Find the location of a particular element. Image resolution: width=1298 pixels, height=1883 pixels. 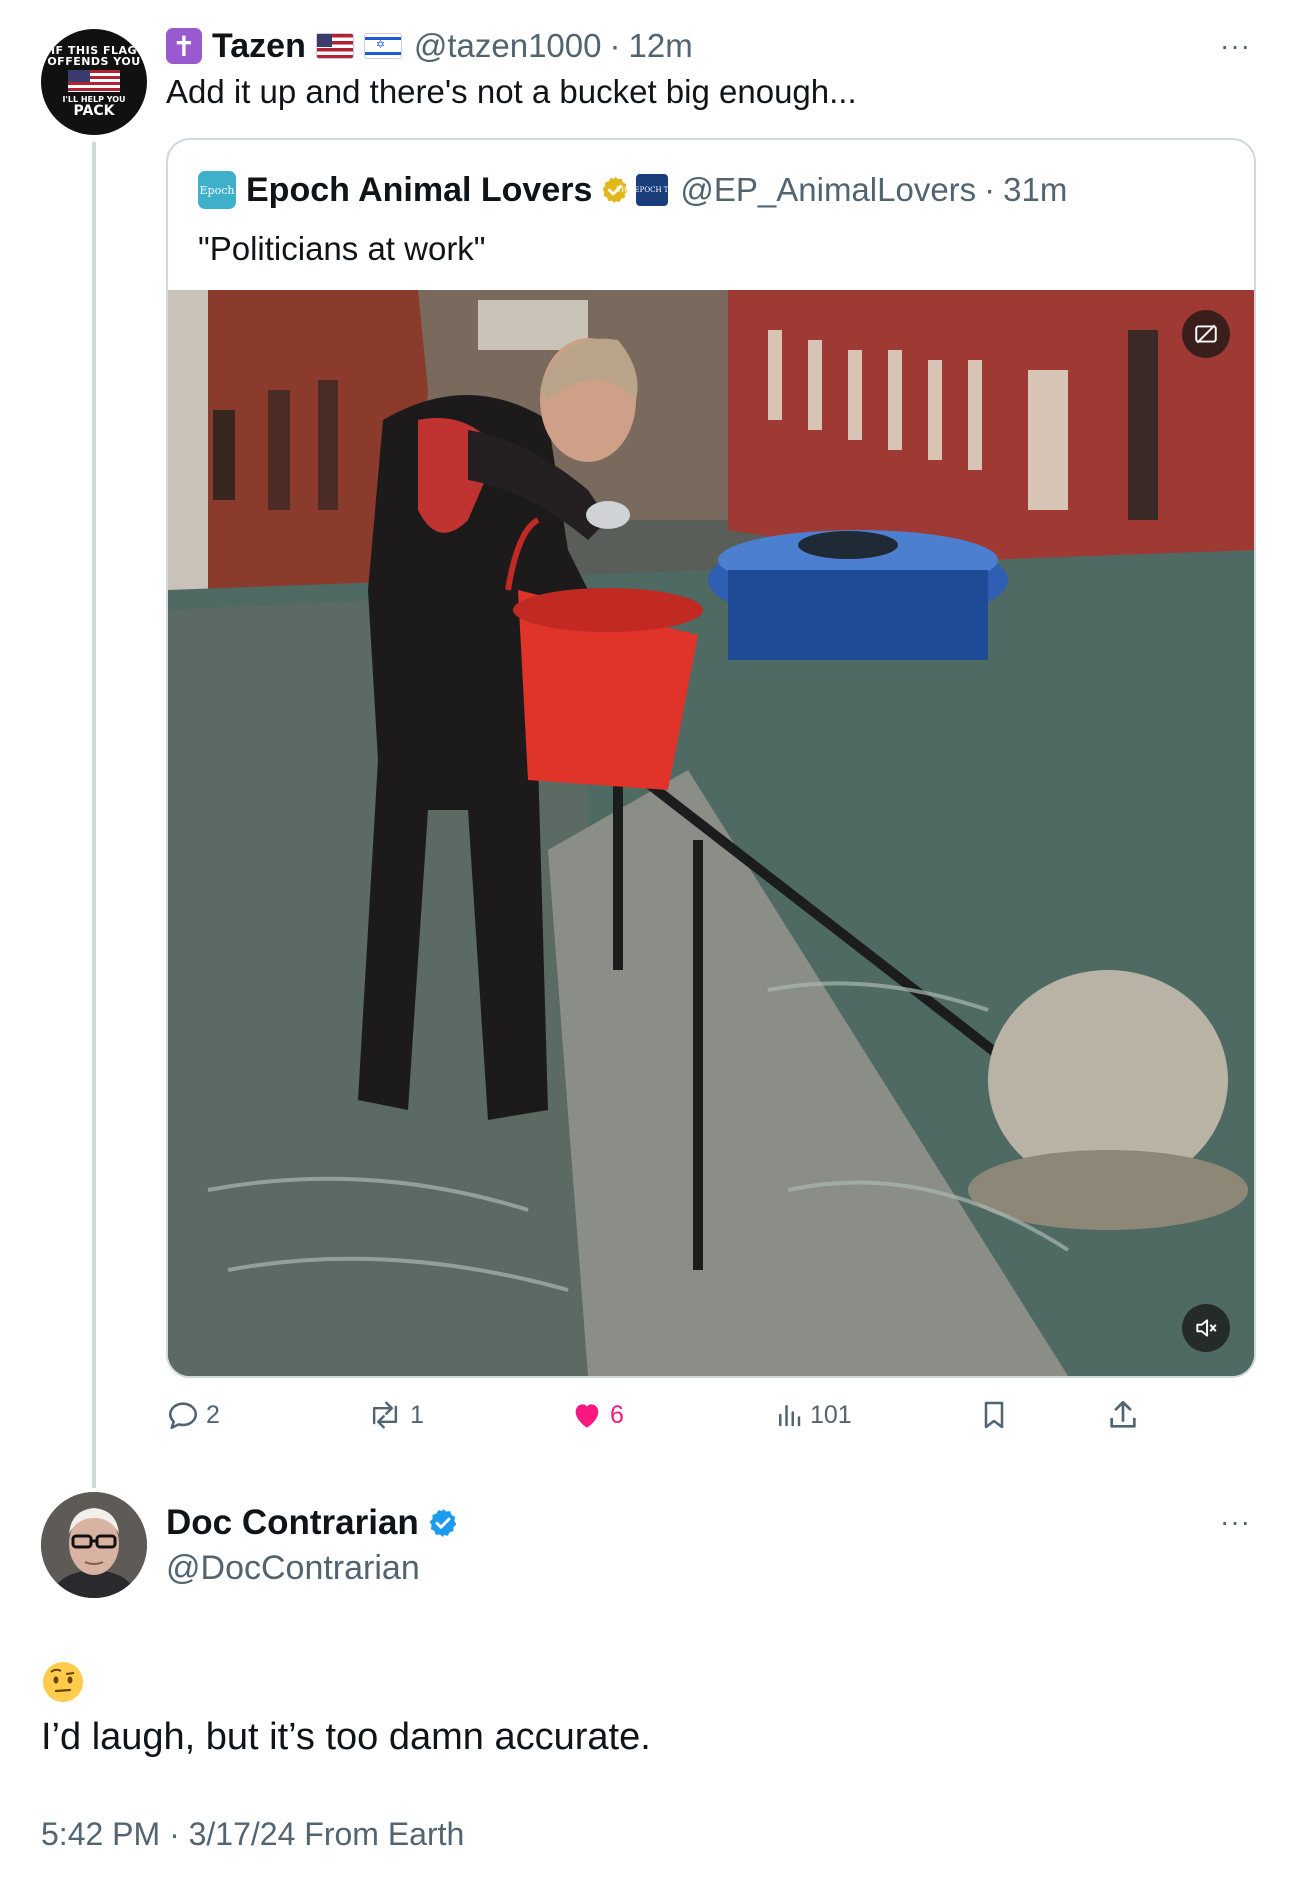

reply-icon is located at coordinates (183, 1416).